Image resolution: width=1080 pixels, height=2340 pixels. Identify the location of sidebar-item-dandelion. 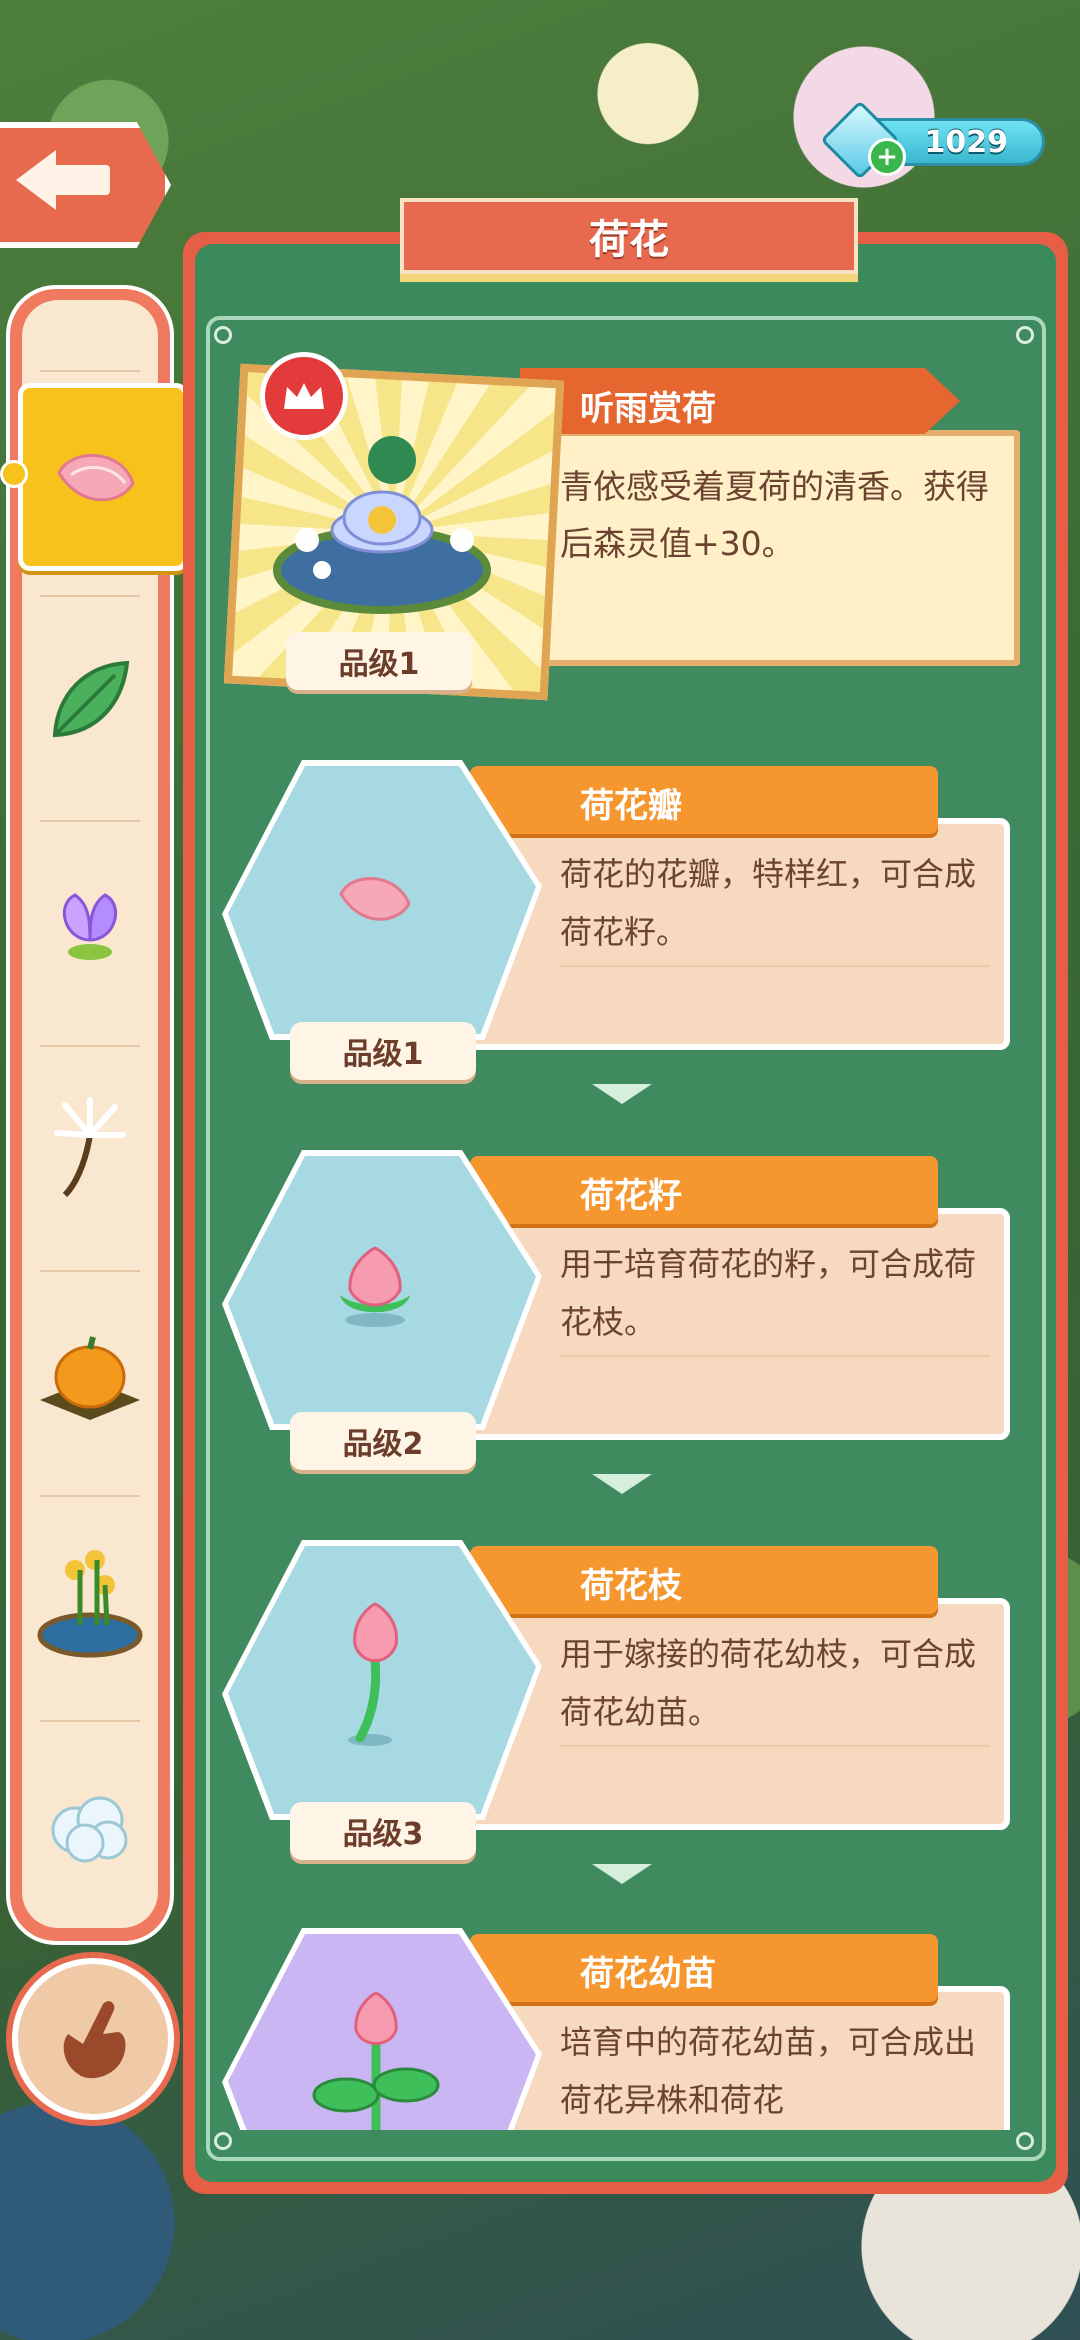
(90, 1150).